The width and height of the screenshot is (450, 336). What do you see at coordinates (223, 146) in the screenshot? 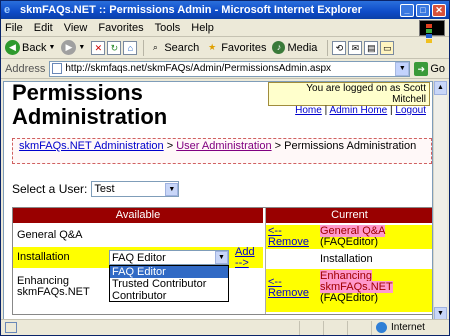
I see `breadcrumb-user-admin-link: User Administration` at bounding box center [223, 146].